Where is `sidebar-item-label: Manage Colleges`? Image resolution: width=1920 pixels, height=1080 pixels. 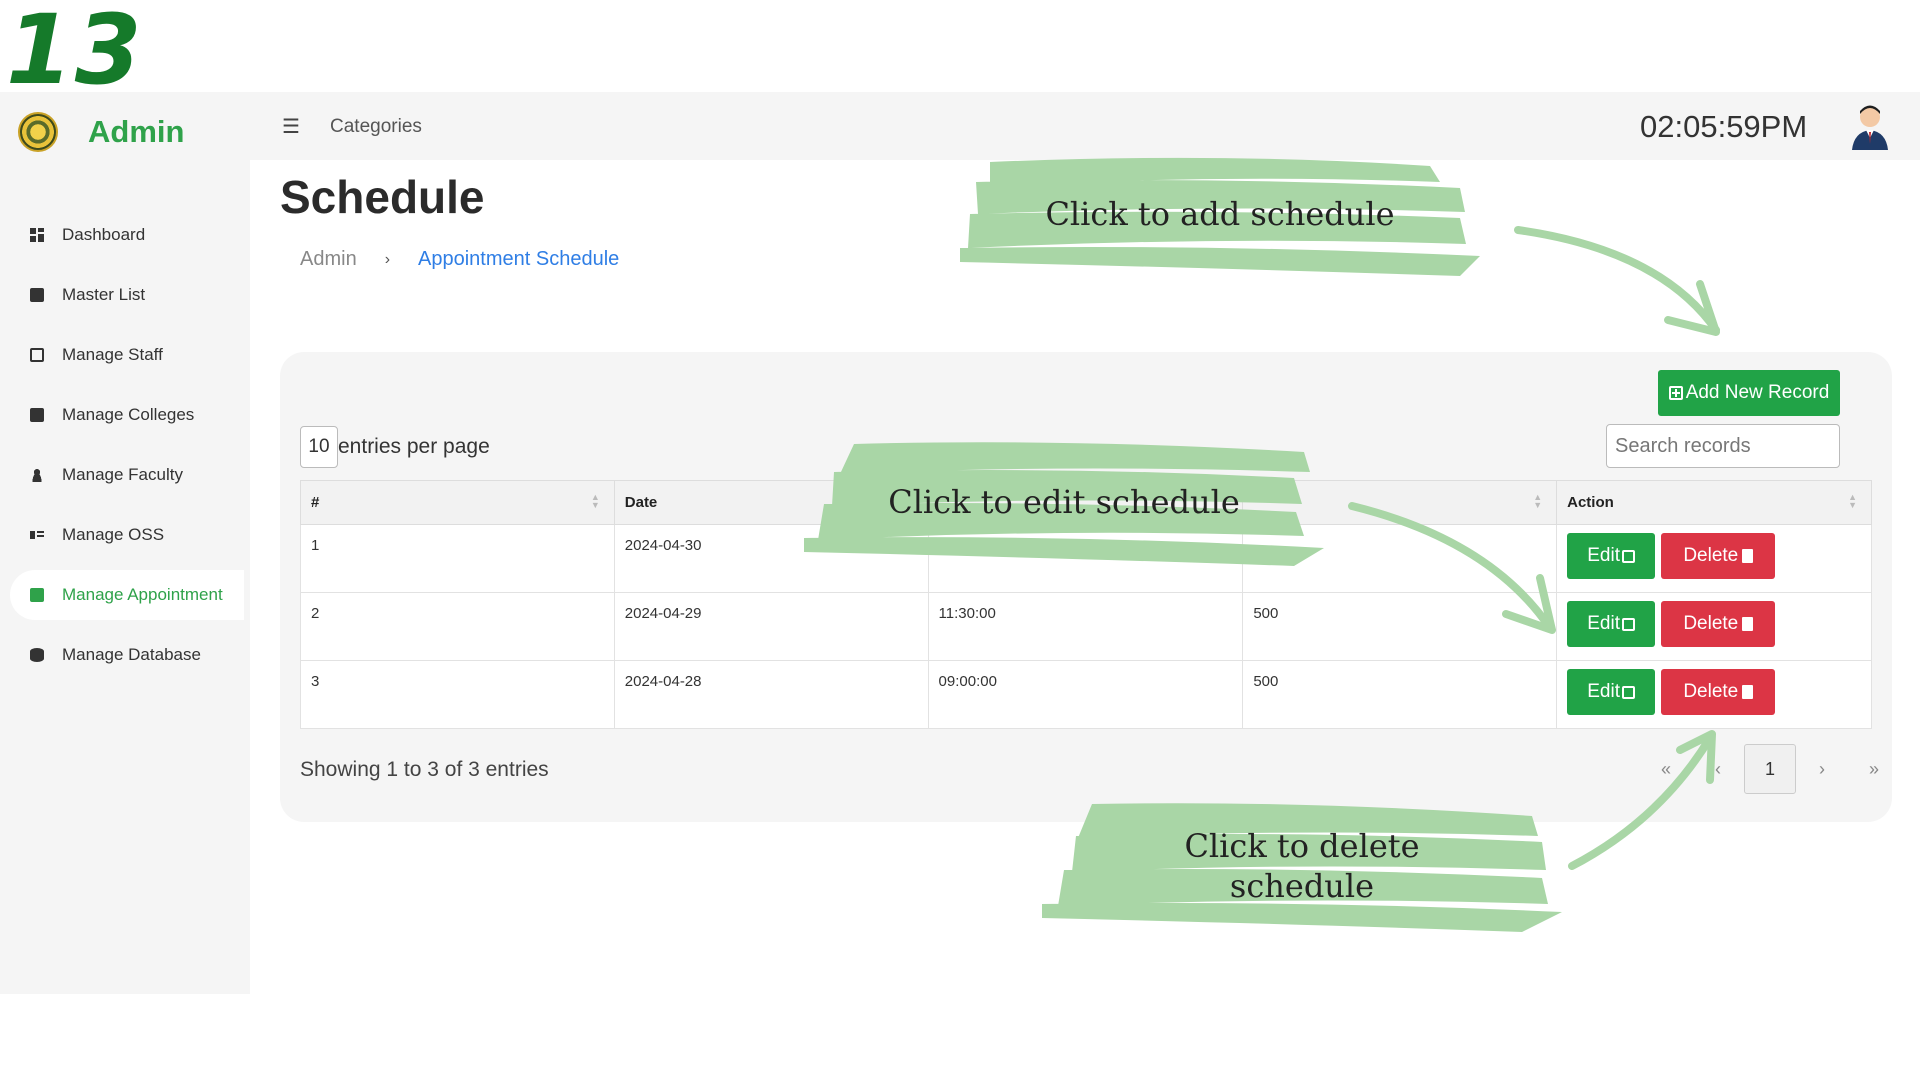
sidebar-item-label: Manage Colleges is located at coordinates (128, 414).